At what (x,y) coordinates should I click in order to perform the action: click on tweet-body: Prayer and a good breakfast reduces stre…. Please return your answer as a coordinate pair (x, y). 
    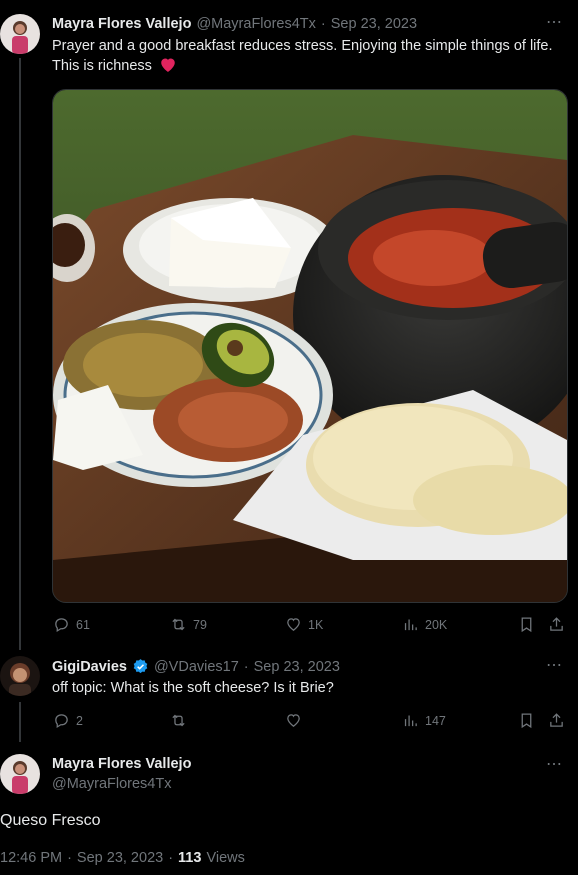
    Looking at the image, I should click on (302, 56).